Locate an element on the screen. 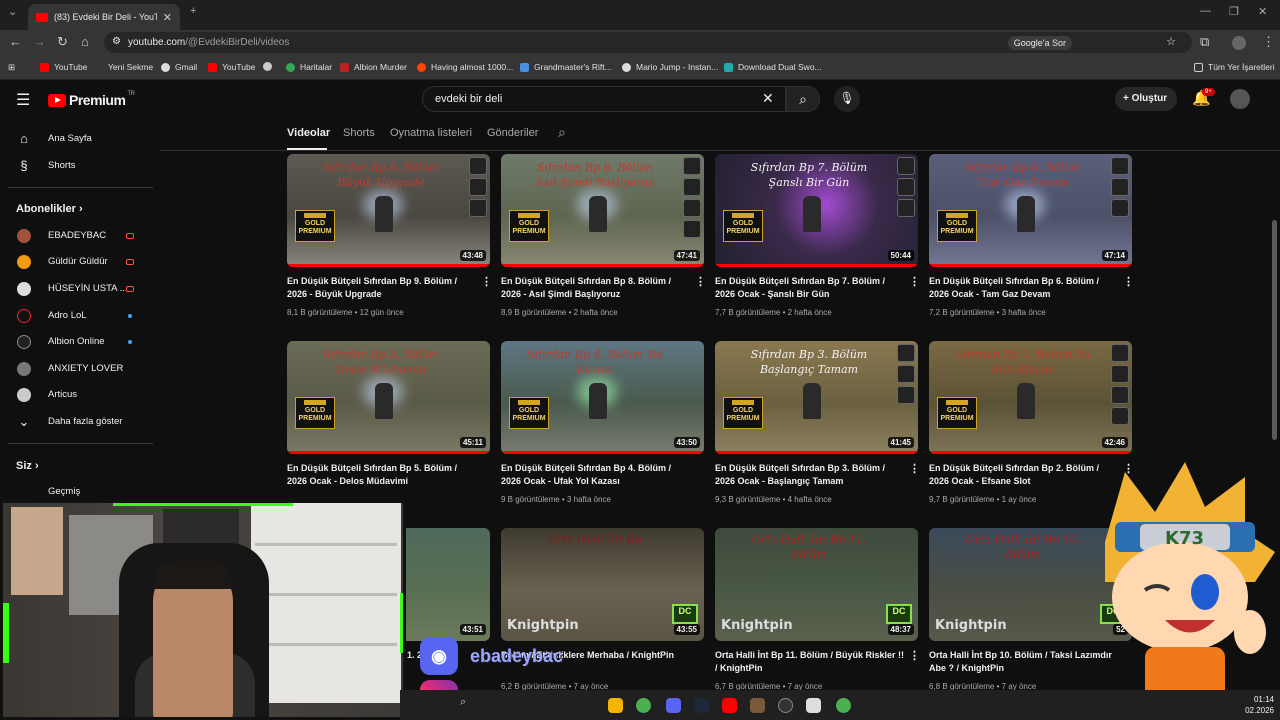 The width and height of the screenshot is (1280, 720). site-info-icon: ⚙ is located at coordinates (116, 41).